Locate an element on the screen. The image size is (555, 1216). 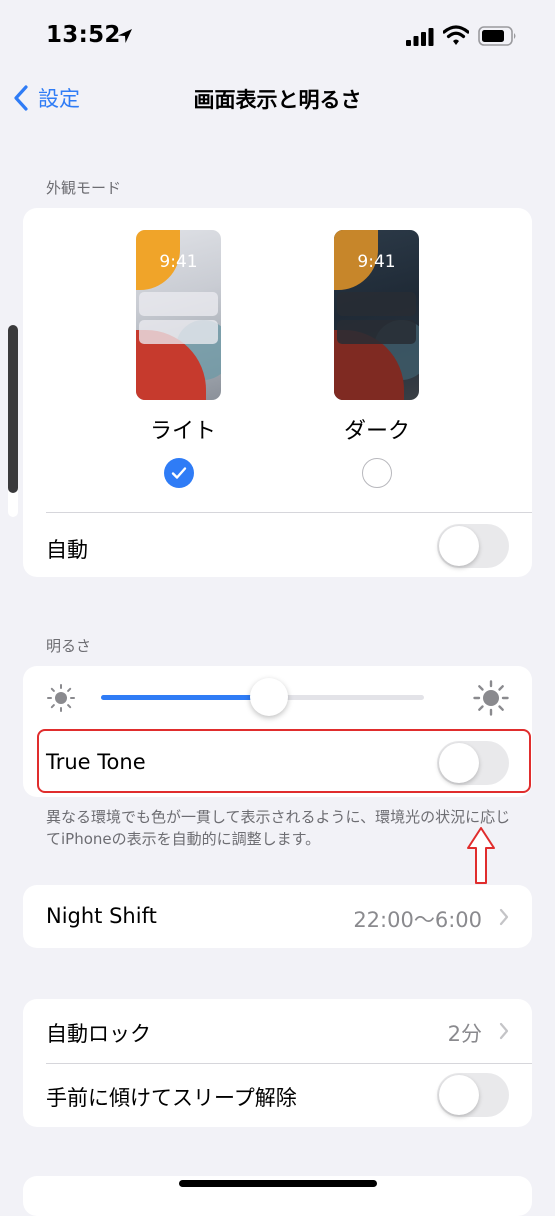
light-mode-label: ライト is located at coordinates (182, 431).